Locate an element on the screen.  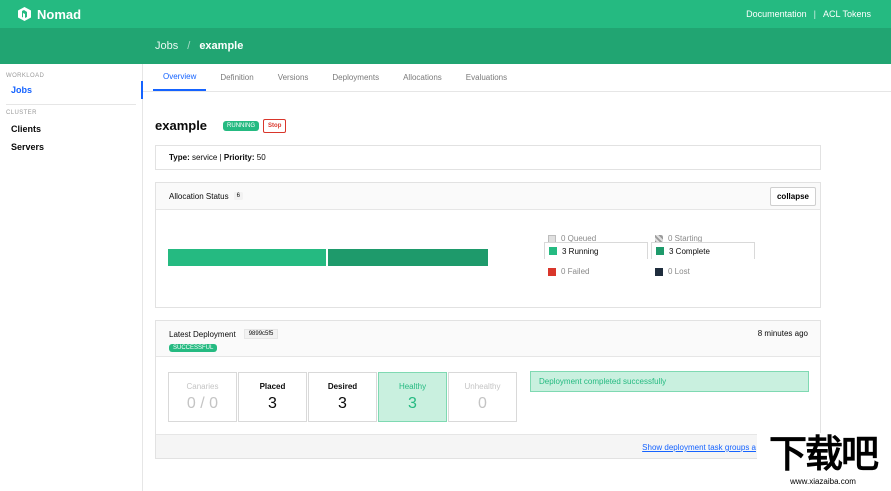
tab-allocations: Allocations is located at coordinates (422, 77).